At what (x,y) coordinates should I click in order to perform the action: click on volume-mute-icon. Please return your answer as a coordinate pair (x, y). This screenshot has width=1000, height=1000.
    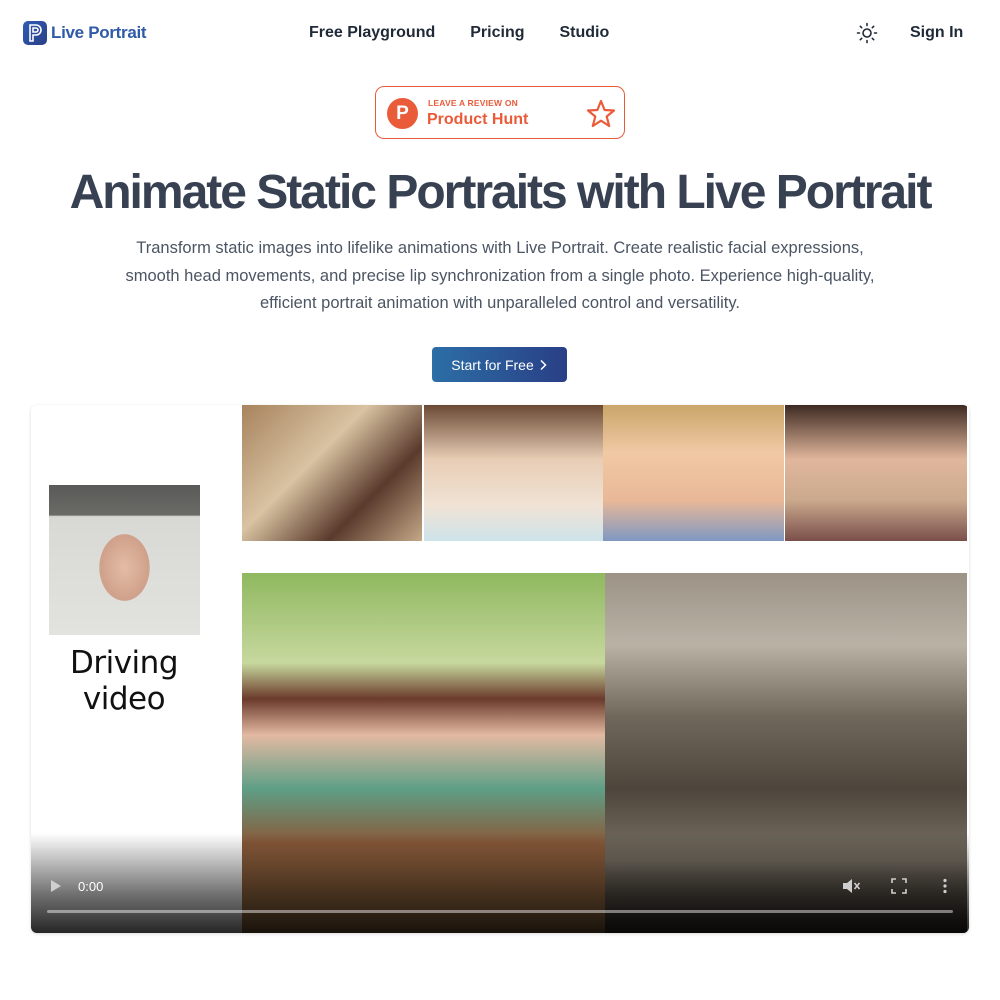
    Looking at the image, I should click on (851, 886).